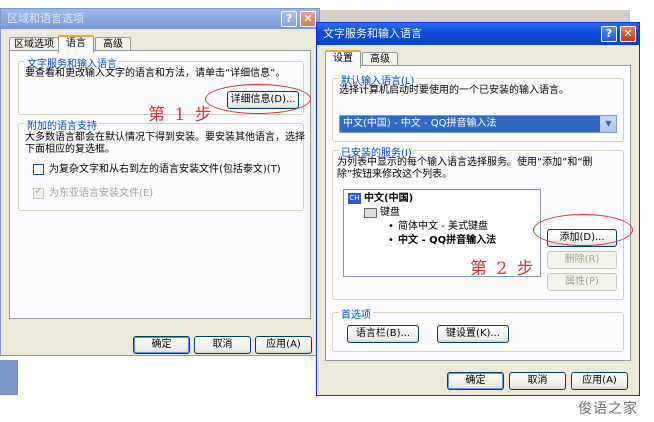  Describe the element at coordinates (503, 269) in the screenshot. I see `step2-annotation: 第 2 步` at that location.